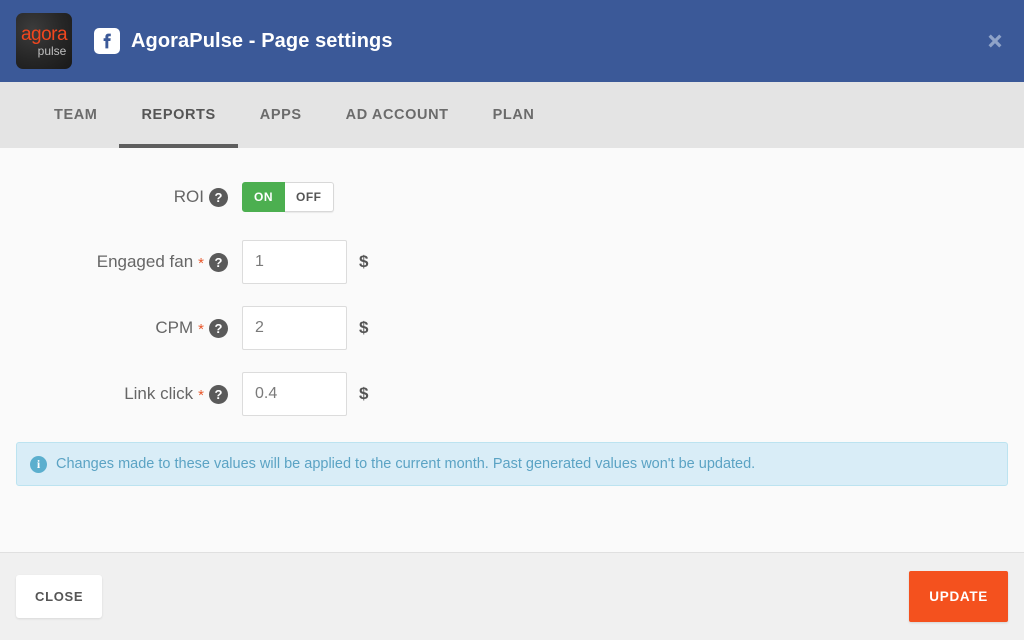 The height and width of the screenshot is (640, 1024). I want to click on page-title: AgoraPulse - Page settings, so click(262, 40).